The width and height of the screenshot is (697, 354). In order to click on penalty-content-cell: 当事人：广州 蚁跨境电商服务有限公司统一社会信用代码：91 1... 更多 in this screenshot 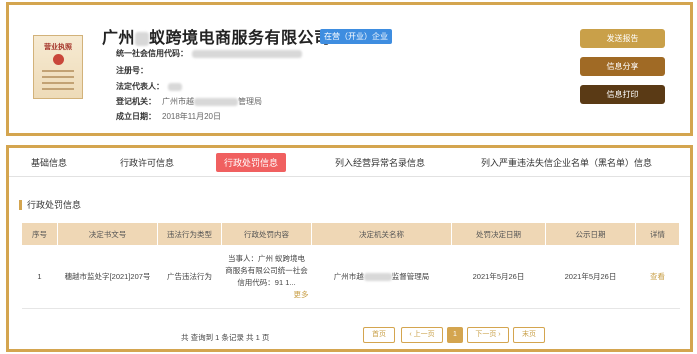, I will do `click(266, 277)`.